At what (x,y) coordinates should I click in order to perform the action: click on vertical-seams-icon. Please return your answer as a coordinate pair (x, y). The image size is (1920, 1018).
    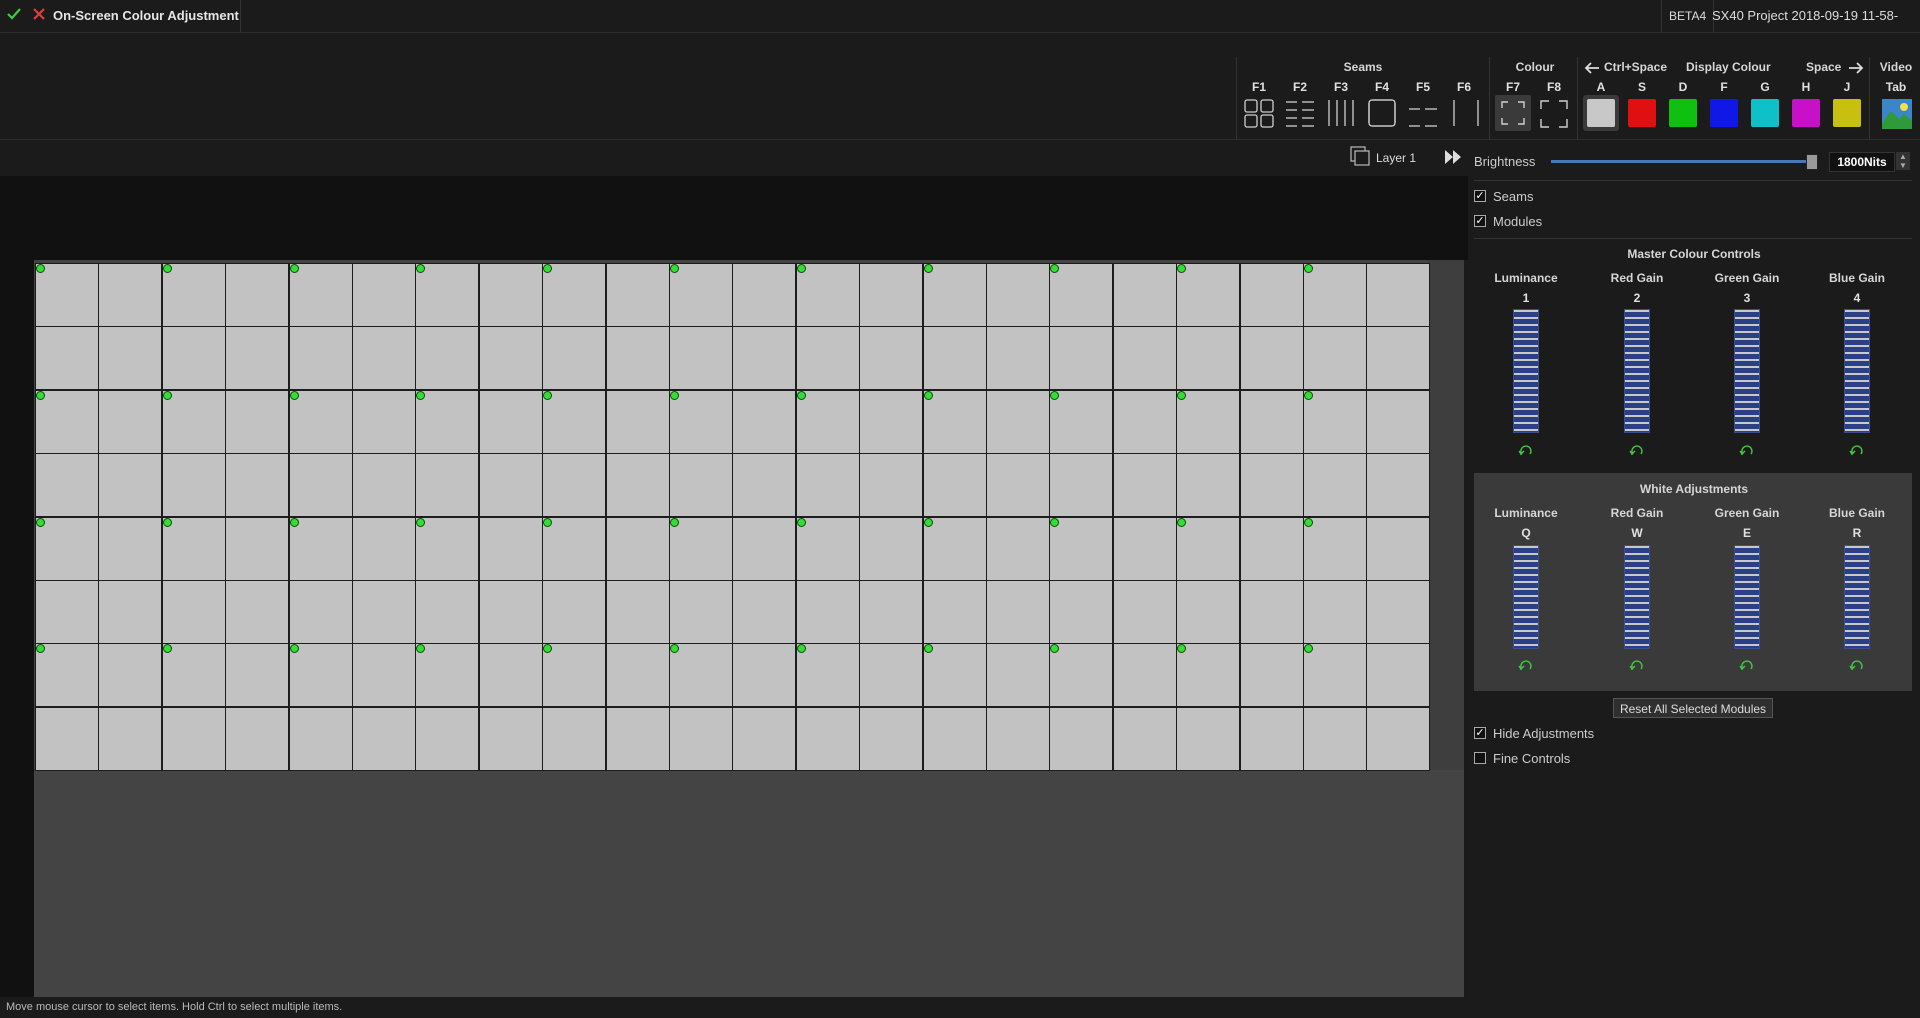
    Looking at the image, I should click on (1341, 113).